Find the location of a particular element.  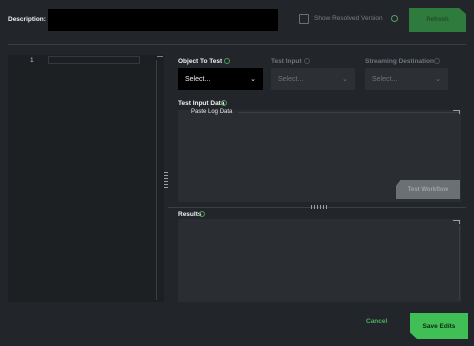

description-label: Description: is located at coordinates (27, 19).